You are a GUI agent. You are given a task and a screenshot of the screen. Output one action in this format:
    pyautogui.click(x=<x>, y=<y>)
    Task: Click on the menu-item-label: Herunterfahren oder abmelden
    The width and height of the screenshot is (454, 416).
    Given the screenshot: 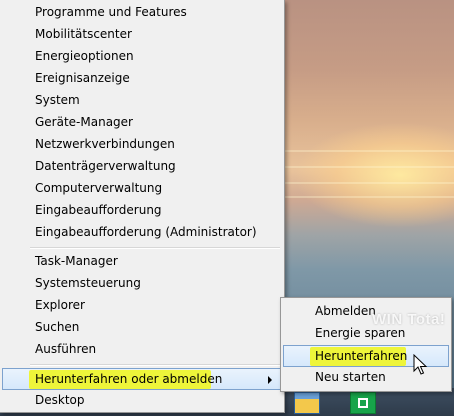 What is the action you would take?
    pyautogui.click(x=129, y=379)
    